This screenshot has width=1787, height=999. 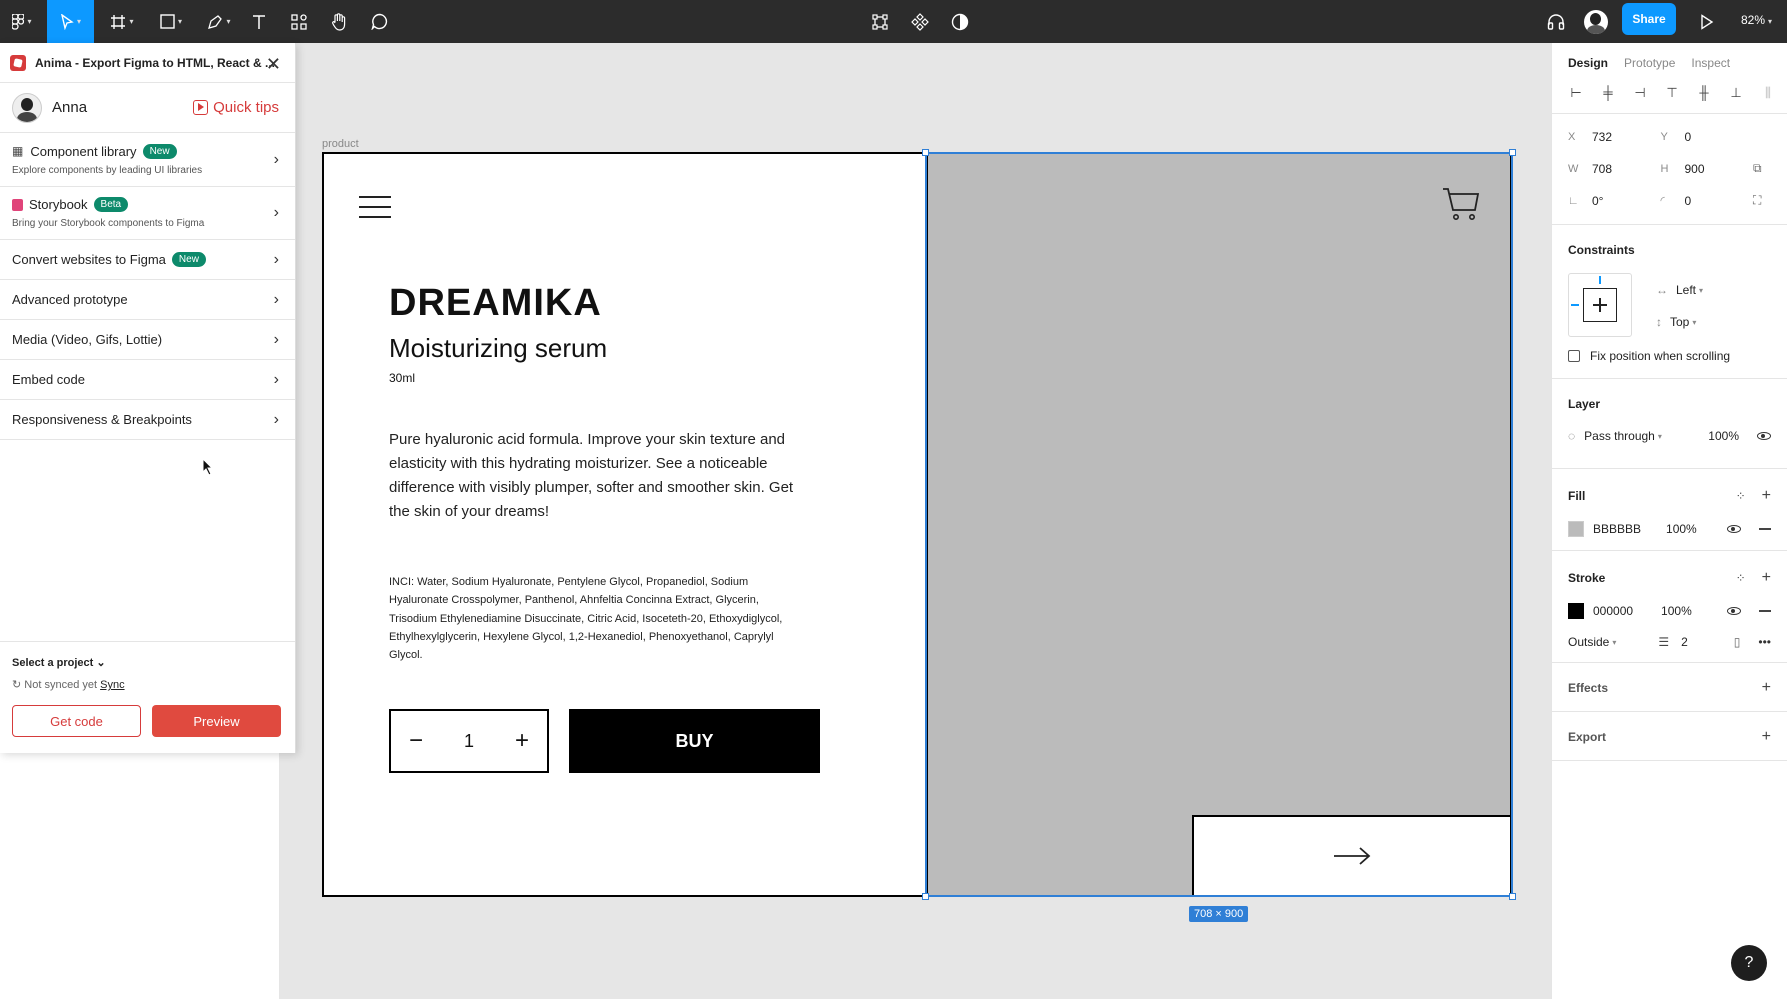 What do you see at coordinates (236, 107) in the screenshot?
I see `quick-tips-link: Quick tips` at bounding box center [236, 107].